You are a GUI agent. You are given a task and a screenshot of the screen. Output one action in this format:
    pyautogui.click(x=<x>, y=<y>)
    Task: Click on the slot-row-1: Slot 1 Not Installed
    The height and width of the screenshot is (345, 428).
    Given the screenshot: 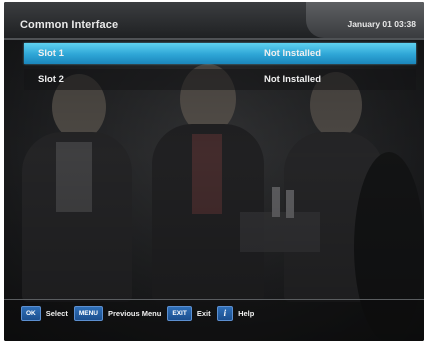 What is the action you would take?
    pyautogui.click(x=220, y=53)
    